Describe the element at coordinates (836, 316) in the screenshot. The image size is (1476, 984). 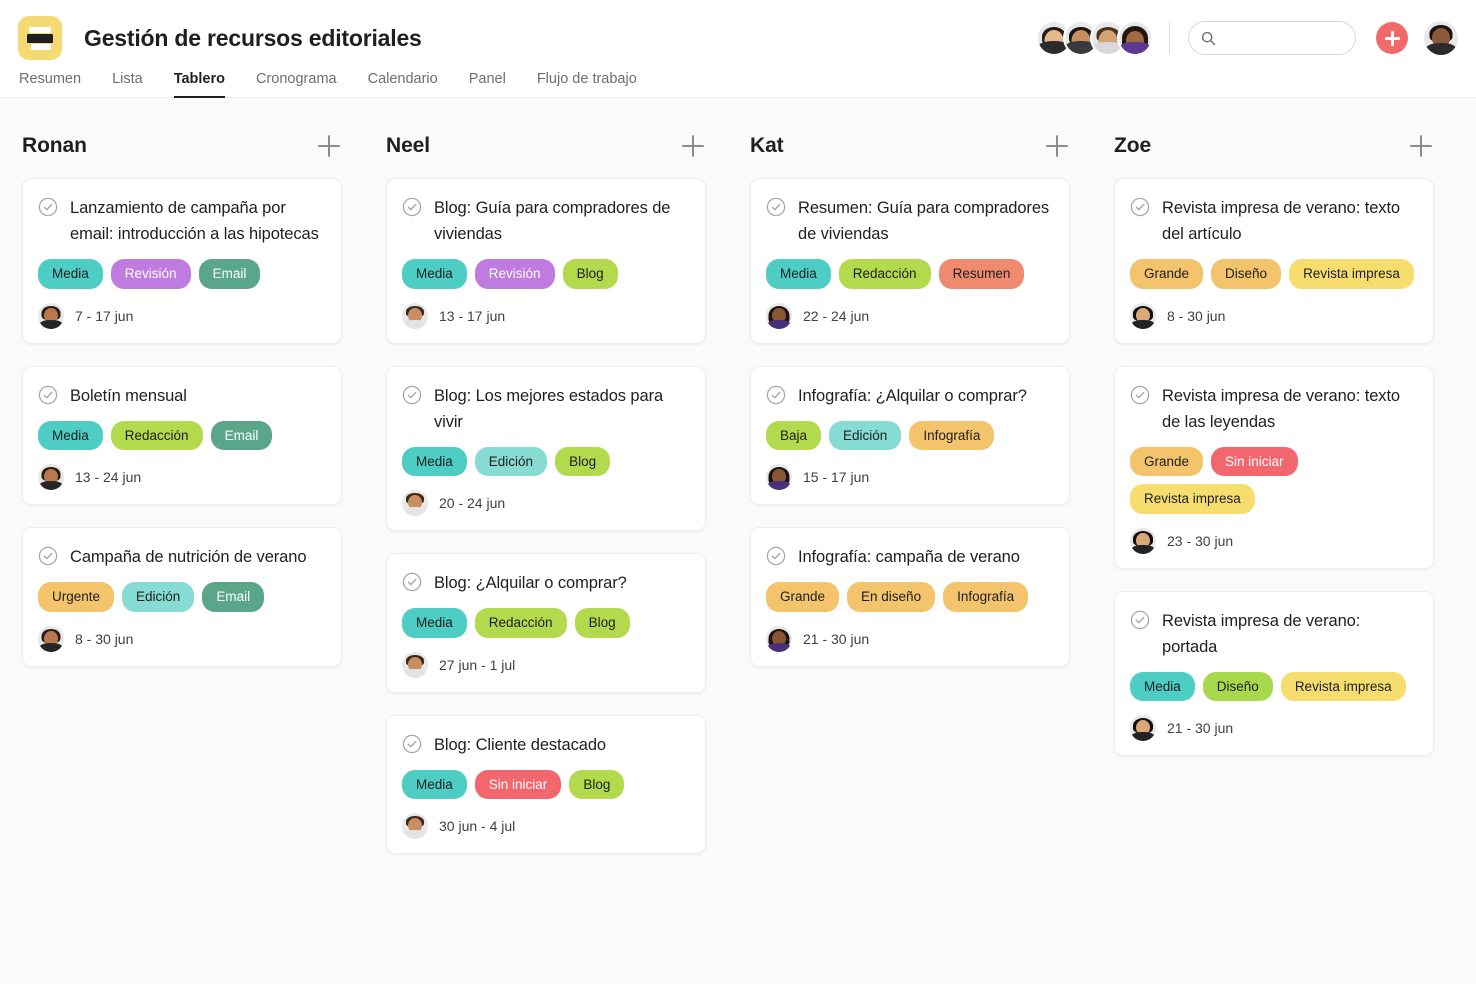
I see `task-date-range: 22 - 24 jun` at that location.